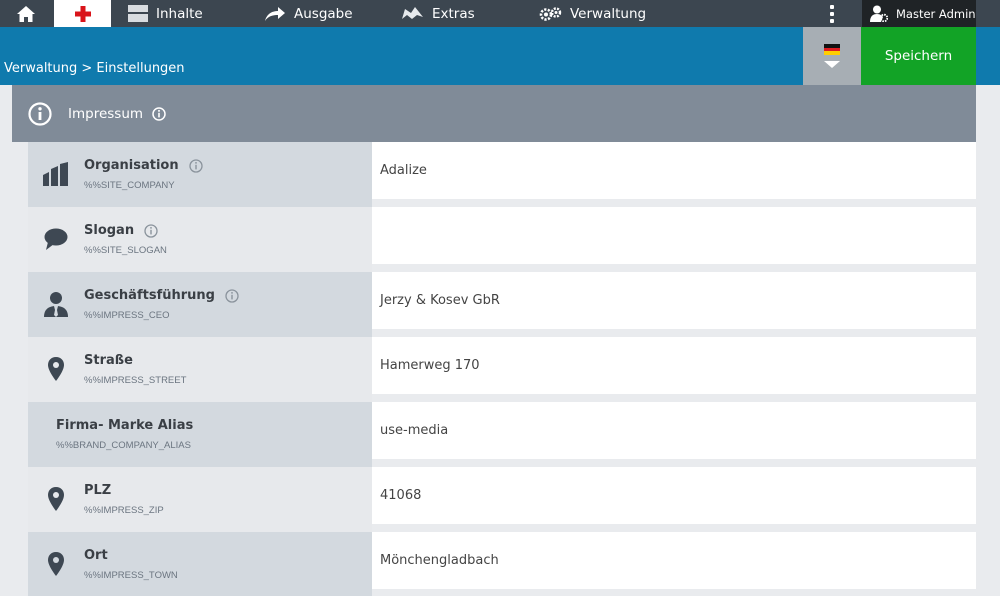 Image resolution: width=1000 pixels, height=596 pixels. I want to click on setting-label: PLZ, so click(98, 490).